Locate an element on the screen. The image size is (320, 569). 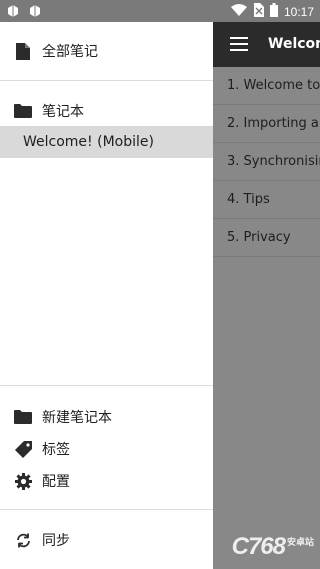
settings-label: 配置 is located at coordinates (56, 482).